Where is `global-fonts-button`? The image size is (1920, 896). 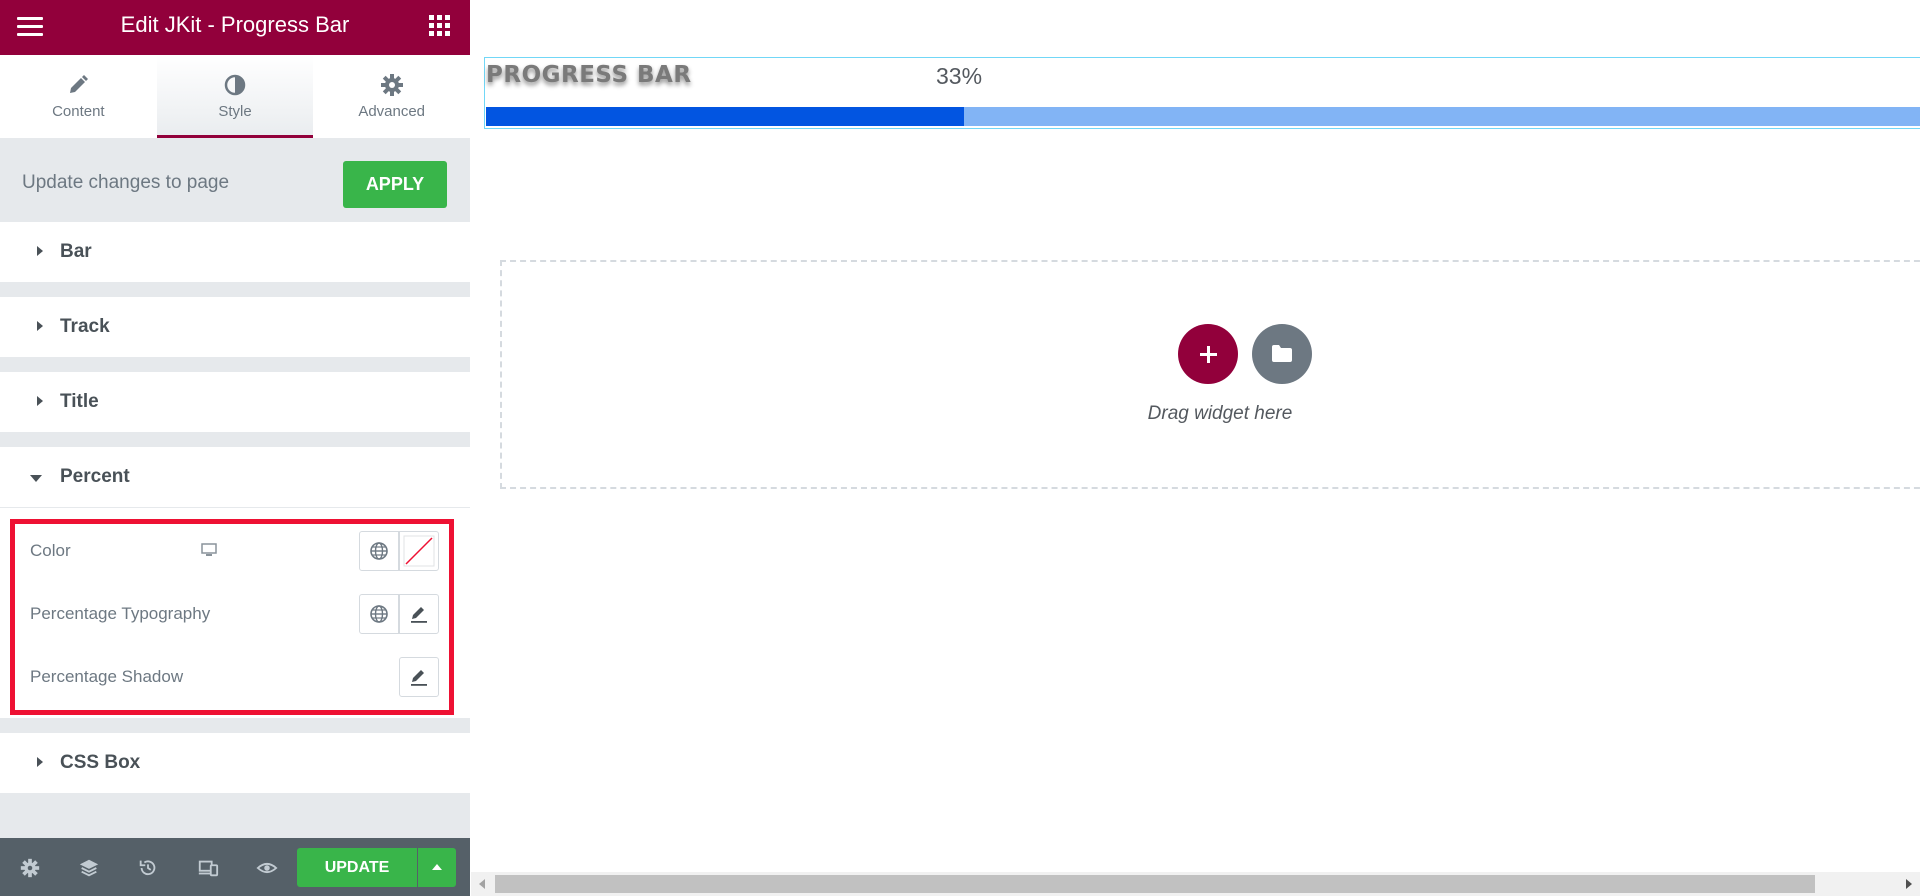 global-fonts-button is located at coordinates (379, 614).